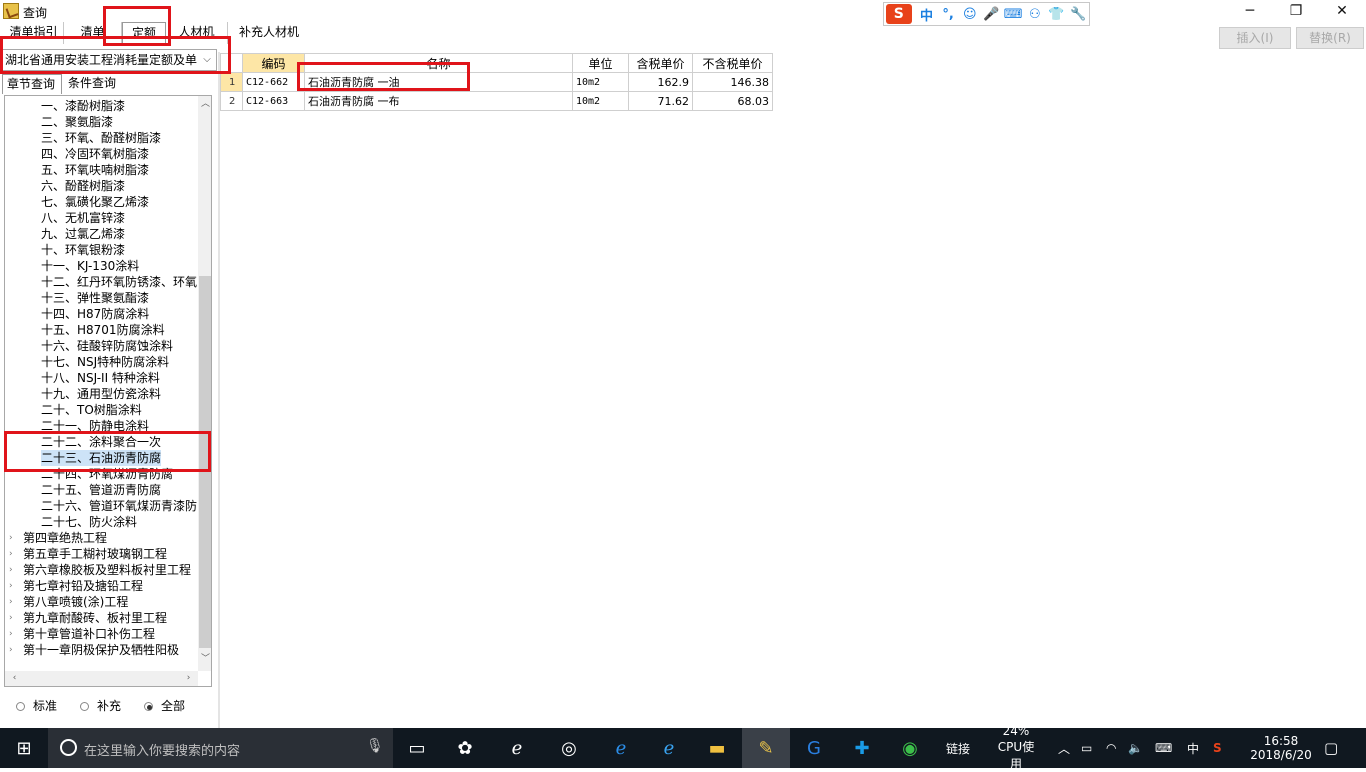 The width and height of the screenshot is (1366, 772). What do you see at coordinates (375, 746) in the screenshot?
I see `microphone-icon: 🎙` at bounding box center [375, 746].